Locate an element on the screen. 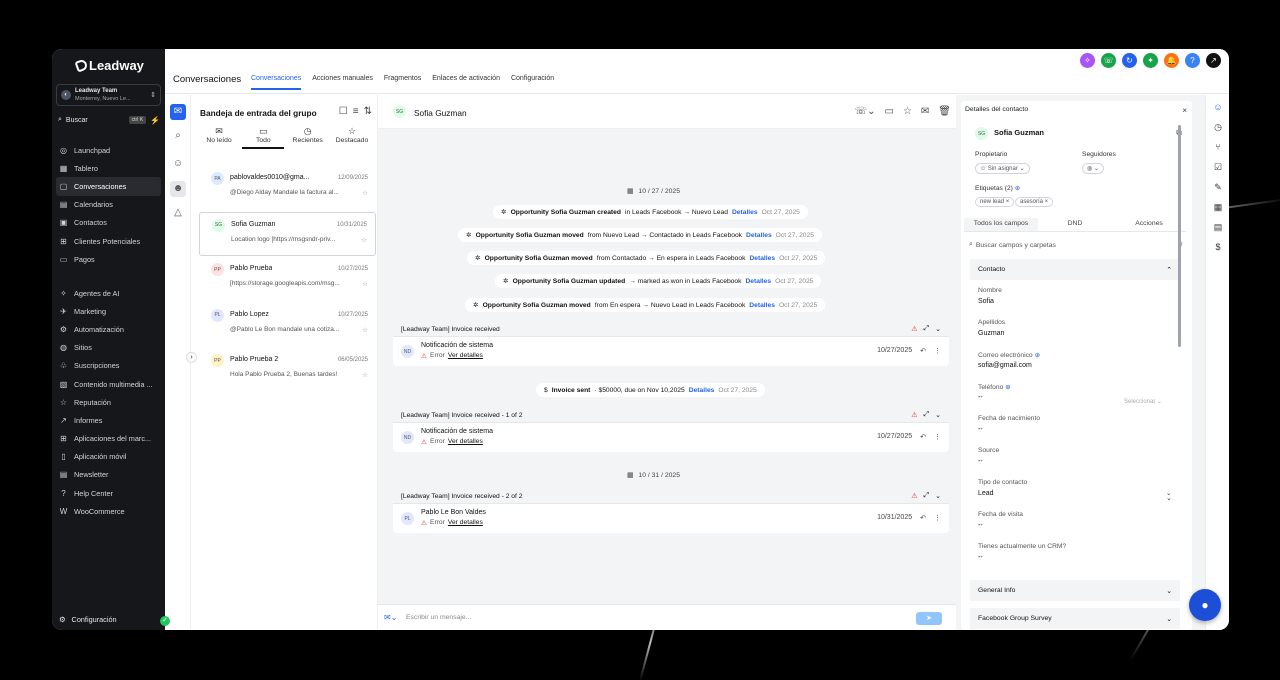 The image size is (1280, 680). sidebar-settings: ⚙ Configuración ✓ is located at coordinates (114, 620).